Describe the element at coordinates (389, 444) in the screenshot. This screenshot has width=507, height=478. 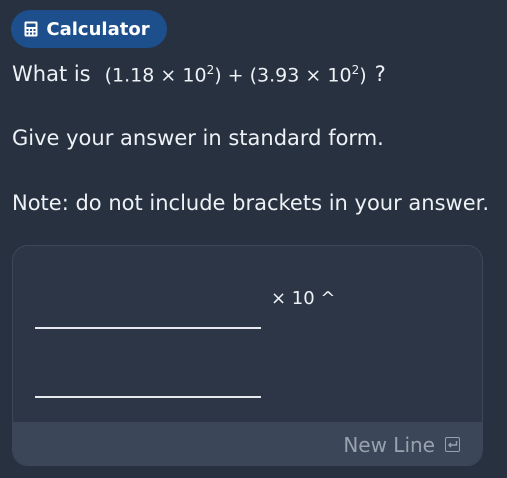
I see `new-line-label: New Line` at that location.